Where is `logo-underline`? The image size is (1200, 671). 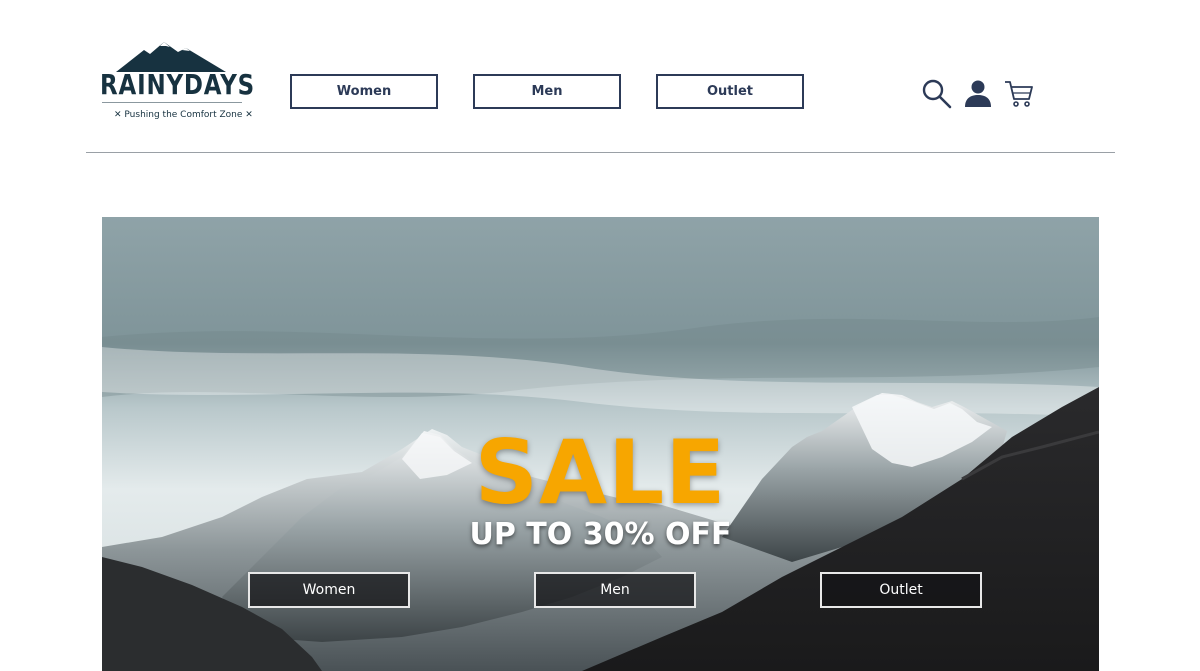
logo-underline is located at coordinates (172, 102).